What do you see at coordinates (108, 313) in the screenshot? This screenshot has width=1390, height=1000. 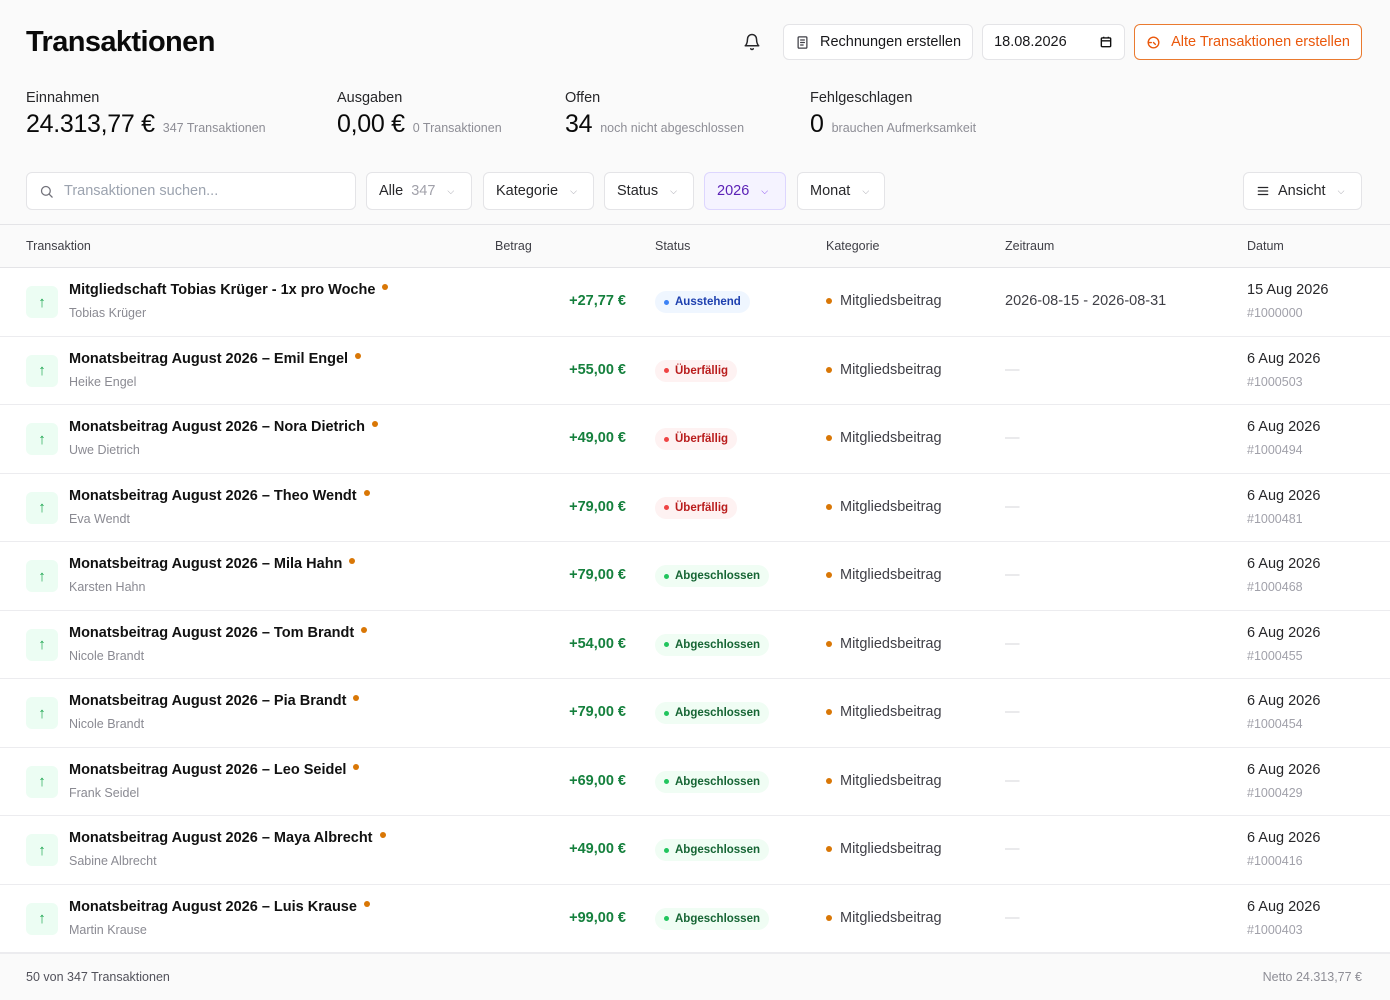 I see `transaction-member: Tobias Krüger` at bounding box center [108, 313].